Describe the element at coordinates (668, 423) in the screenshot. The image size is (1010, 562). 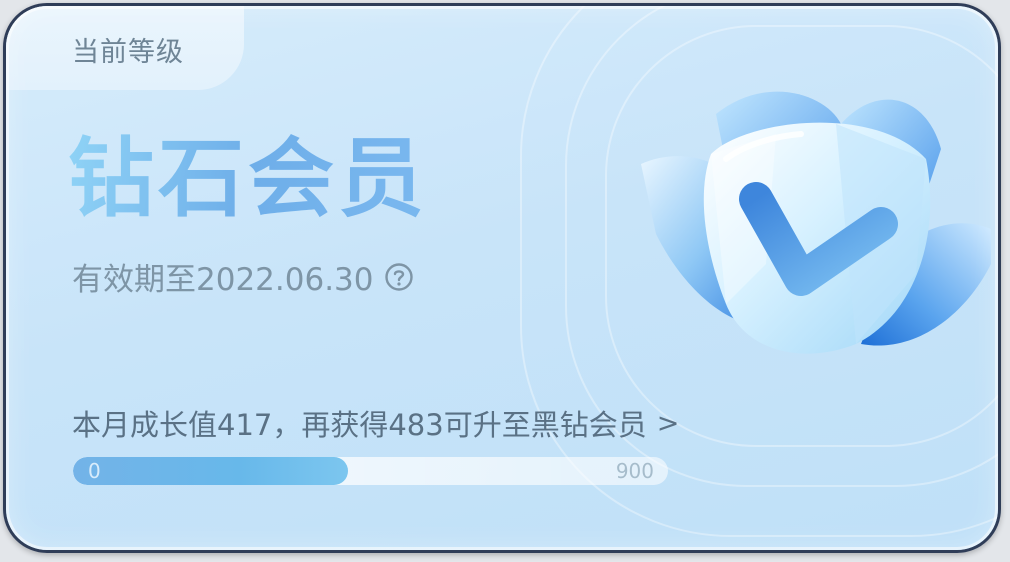
I see `chevron-right-icon: >` at that location.